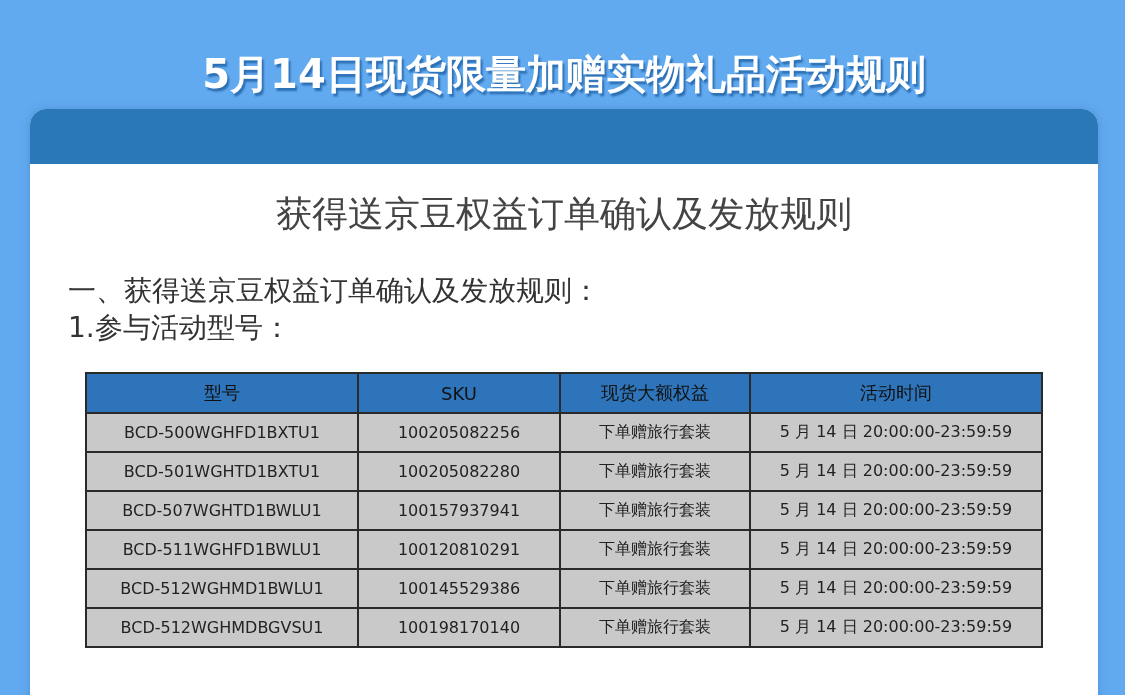 The width and height of the screenshot is (1125, 695). Describe the element at coordinates (222, 588) in the screenshot. I see `table-cell: BCD-512WGHMD1BWLU1` at that location.